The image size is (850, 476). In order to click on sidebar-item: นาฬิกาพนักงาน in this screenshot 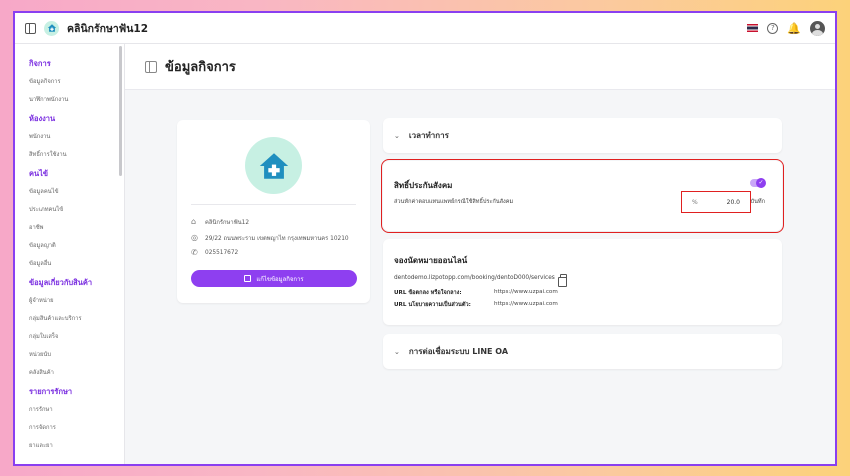, I will do `click(76, 99)`.